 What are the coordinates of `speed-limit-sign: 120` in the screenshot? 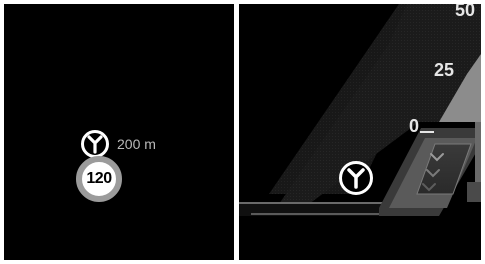 It's located at (99, 179).